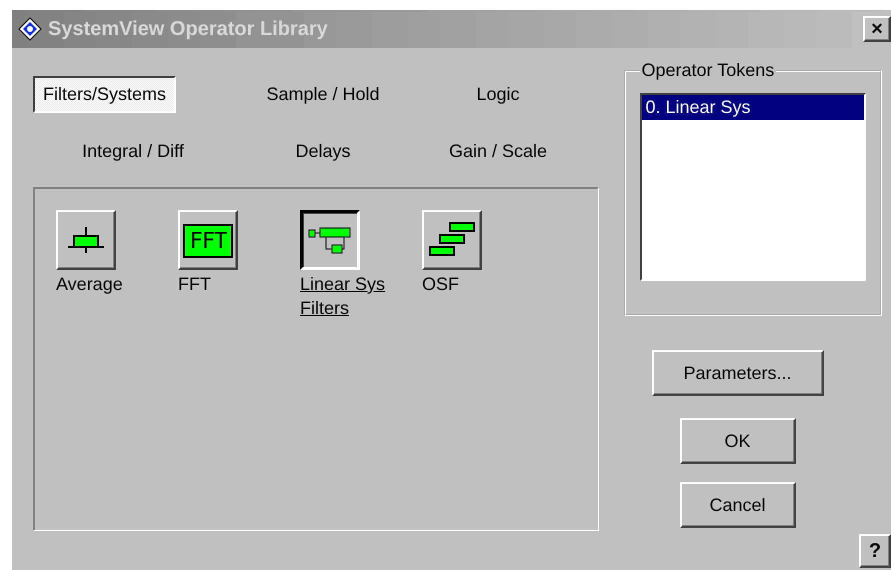 This screenshot has width=891, height=570. Describe the element at coordinates (104, 94) in the screenshot. I see `category-tab: Filters/Systems` at that location.